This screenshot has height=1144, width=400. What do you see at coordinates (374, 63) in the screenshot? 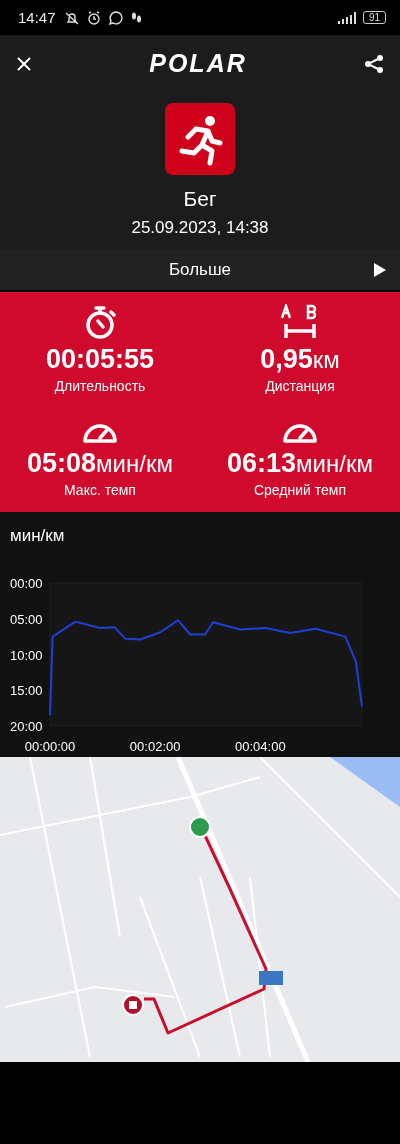
I see `share-icon` at bounding box center [374, 63].